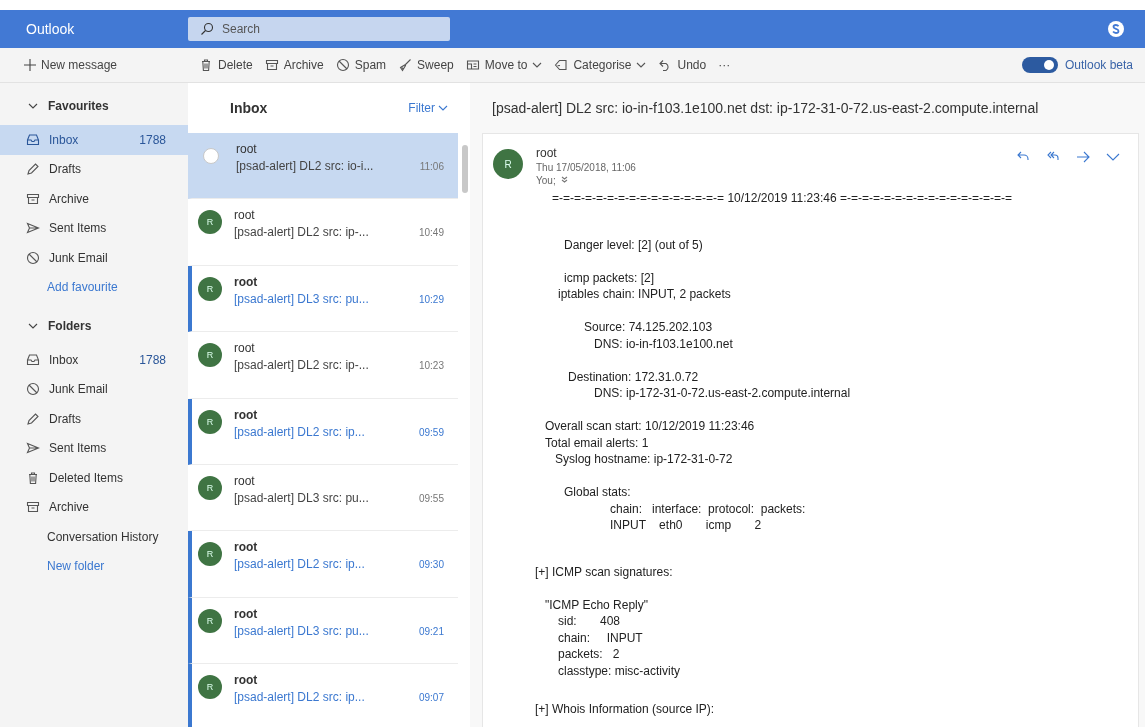 Image resolution: width=1145 pixels, height=727 pixels. I want to click on sidebar-link: New folder, so click(94, 566).